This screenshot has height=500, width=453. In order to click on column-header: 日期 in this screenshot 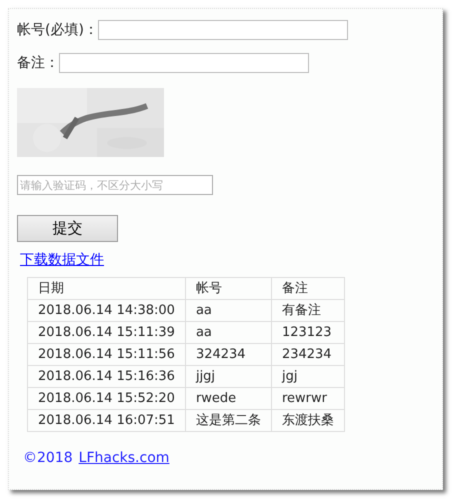, I will do `click(107, 289)`.